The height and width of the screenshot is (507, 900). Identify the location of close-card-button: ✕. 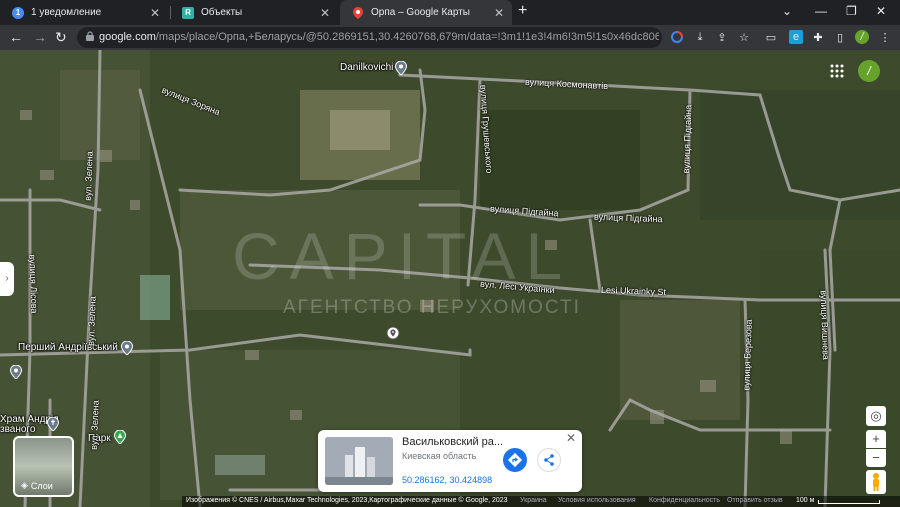
(571, 438).